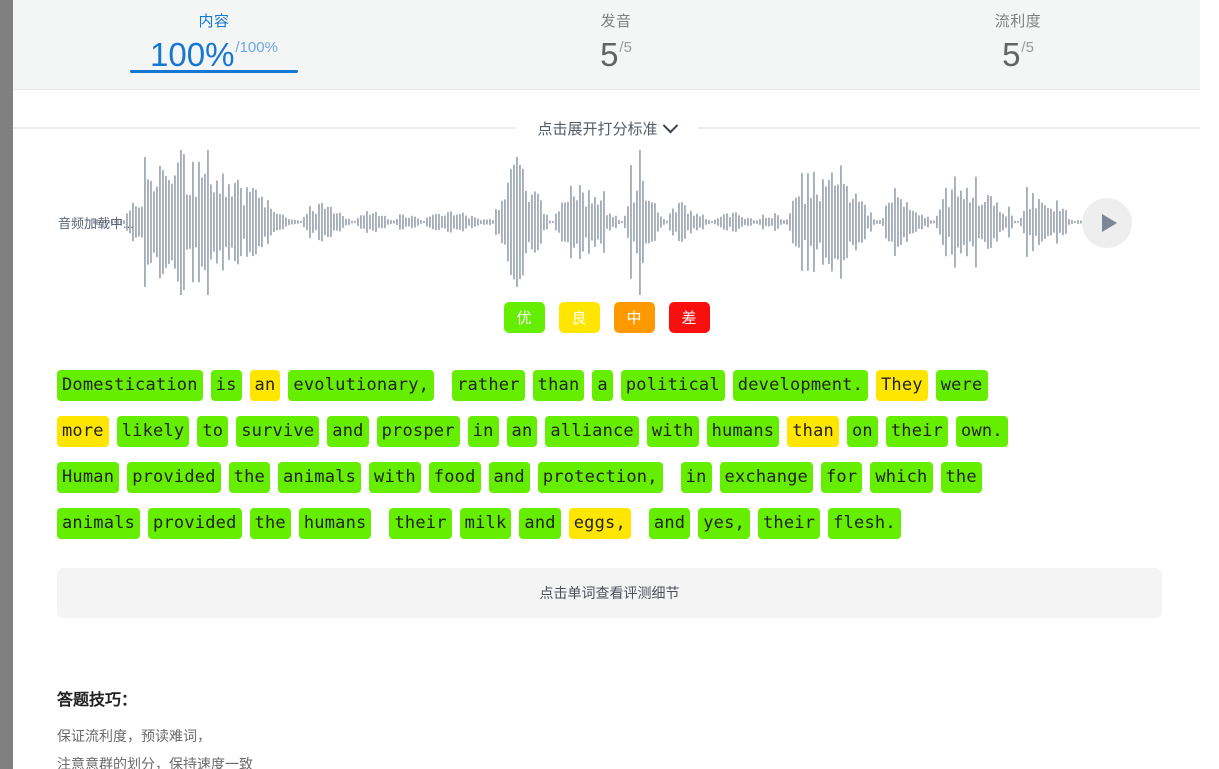  Describe the element at coordinates (214, 71) in the screenshot. I see `active-tab-underline` at that location.